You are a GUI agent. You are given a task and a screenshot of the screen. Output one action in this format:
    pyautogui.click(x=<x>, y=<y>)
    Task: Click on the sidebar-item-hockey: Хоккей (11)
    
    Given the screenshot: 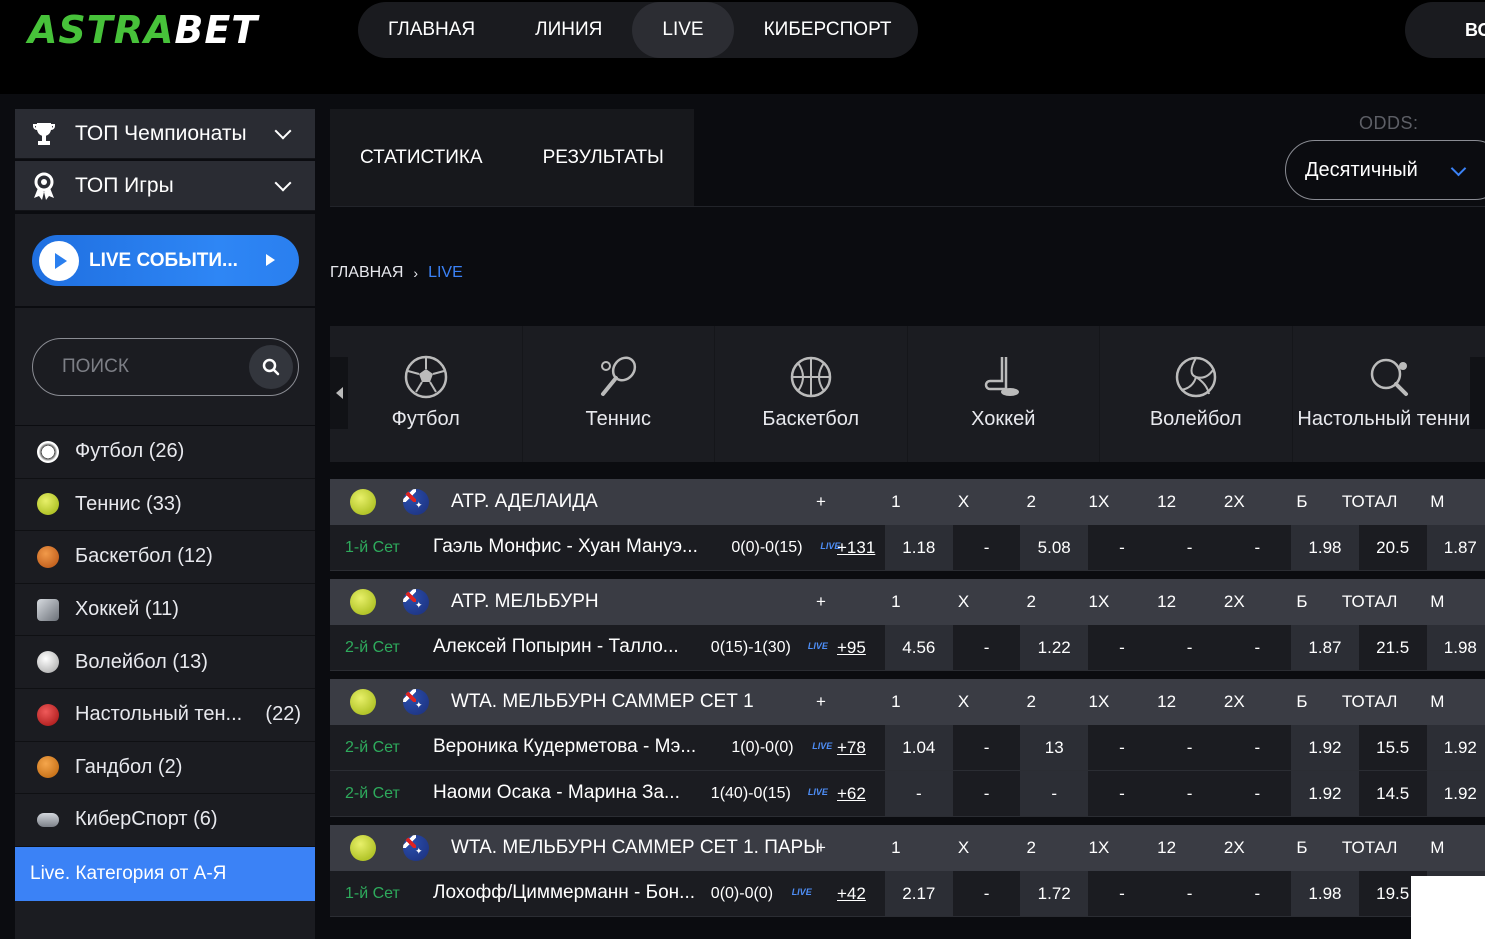 What is the action you would take?
    pyautogui.click(x=165, y=610)
    